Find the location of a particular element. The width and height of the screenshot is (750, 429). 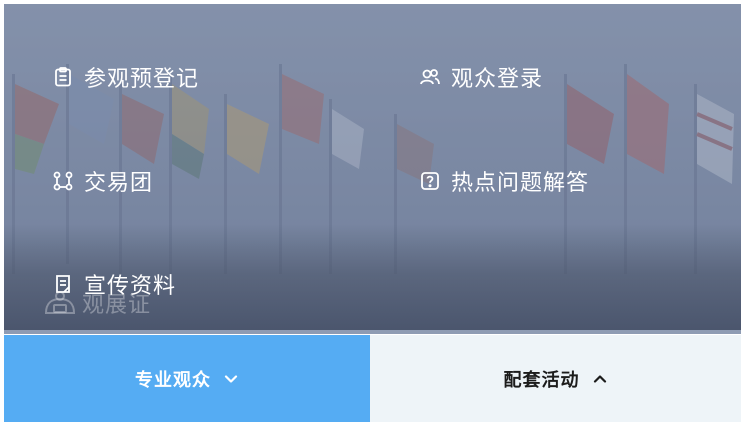

tab-professional-visitors: 专业观众 is located at coordinates (187, 378).